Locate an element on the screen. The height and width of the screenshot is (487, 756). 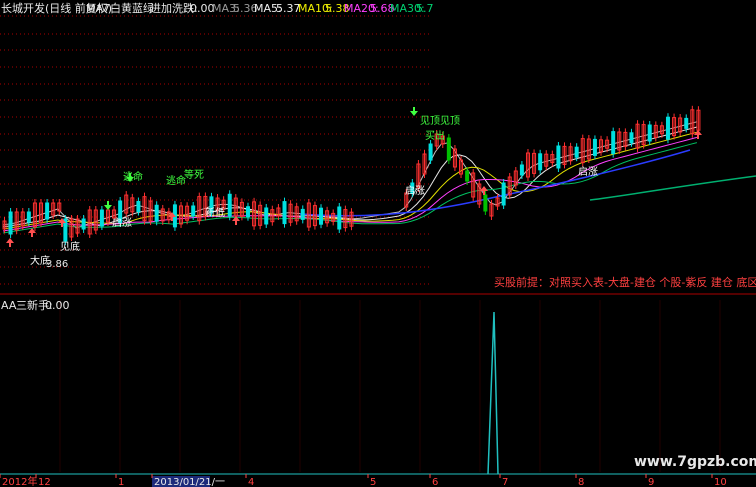
x-tick-label: 10 is located at coordinates (720, 482).